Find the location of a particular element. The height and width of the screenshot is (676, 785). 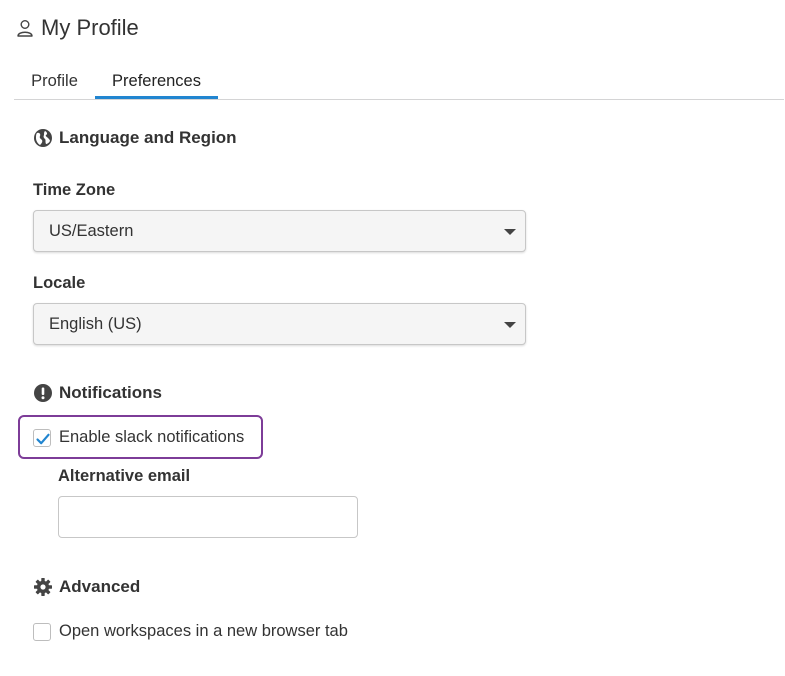

language-region-label: Language and Region is located at coordinates (148, 137).